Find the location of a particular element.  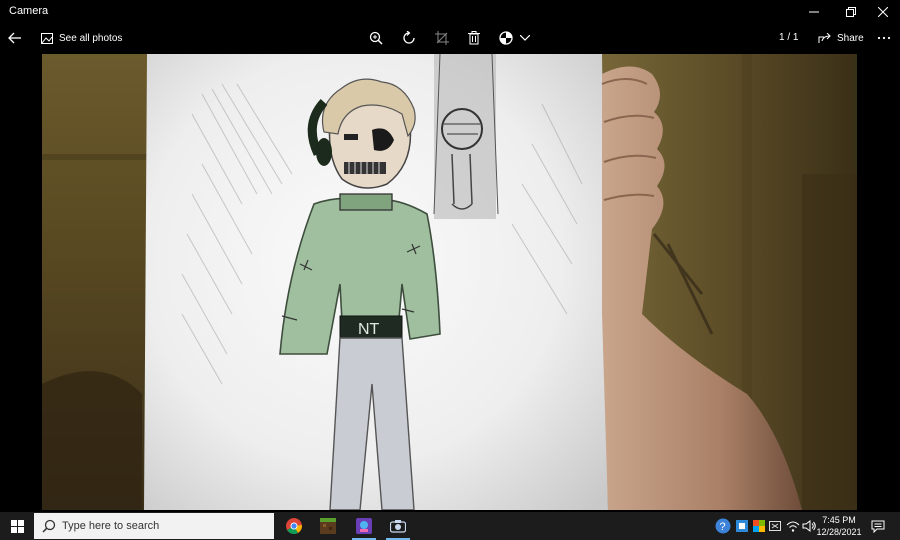

restore-icon is located at coordinates (851, 12).